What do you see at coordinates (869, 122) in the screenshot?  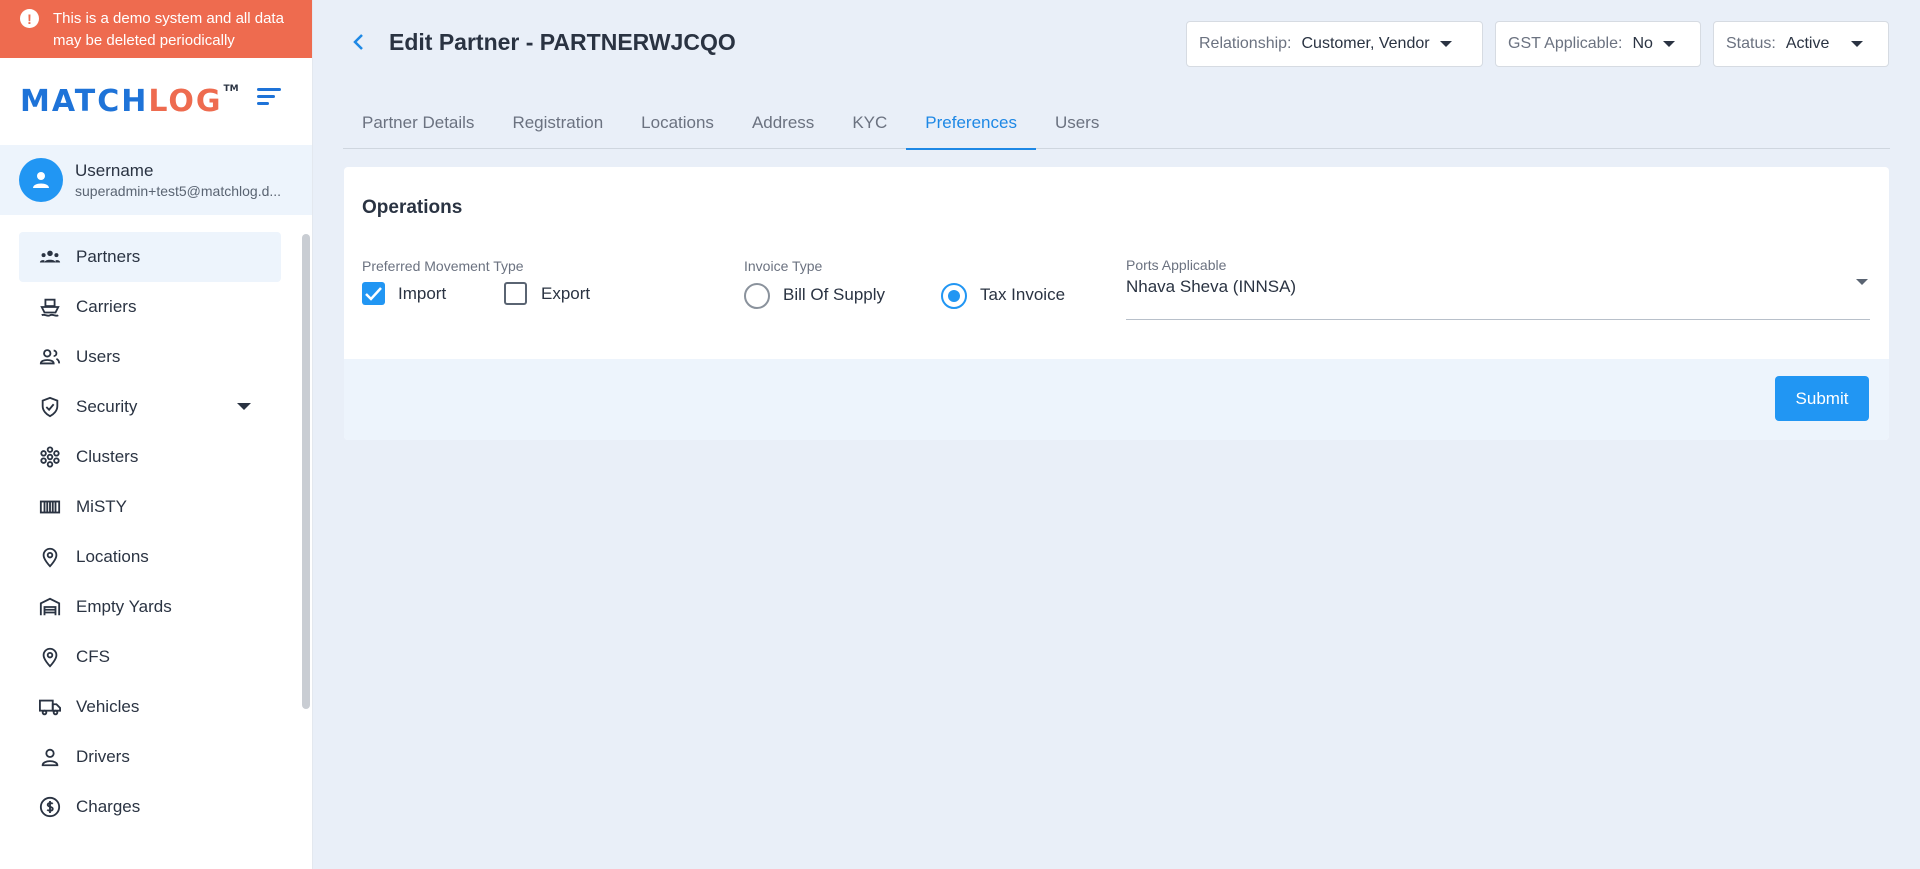 I see `tab-kyc: KYC` at bounding box center [869, 122].